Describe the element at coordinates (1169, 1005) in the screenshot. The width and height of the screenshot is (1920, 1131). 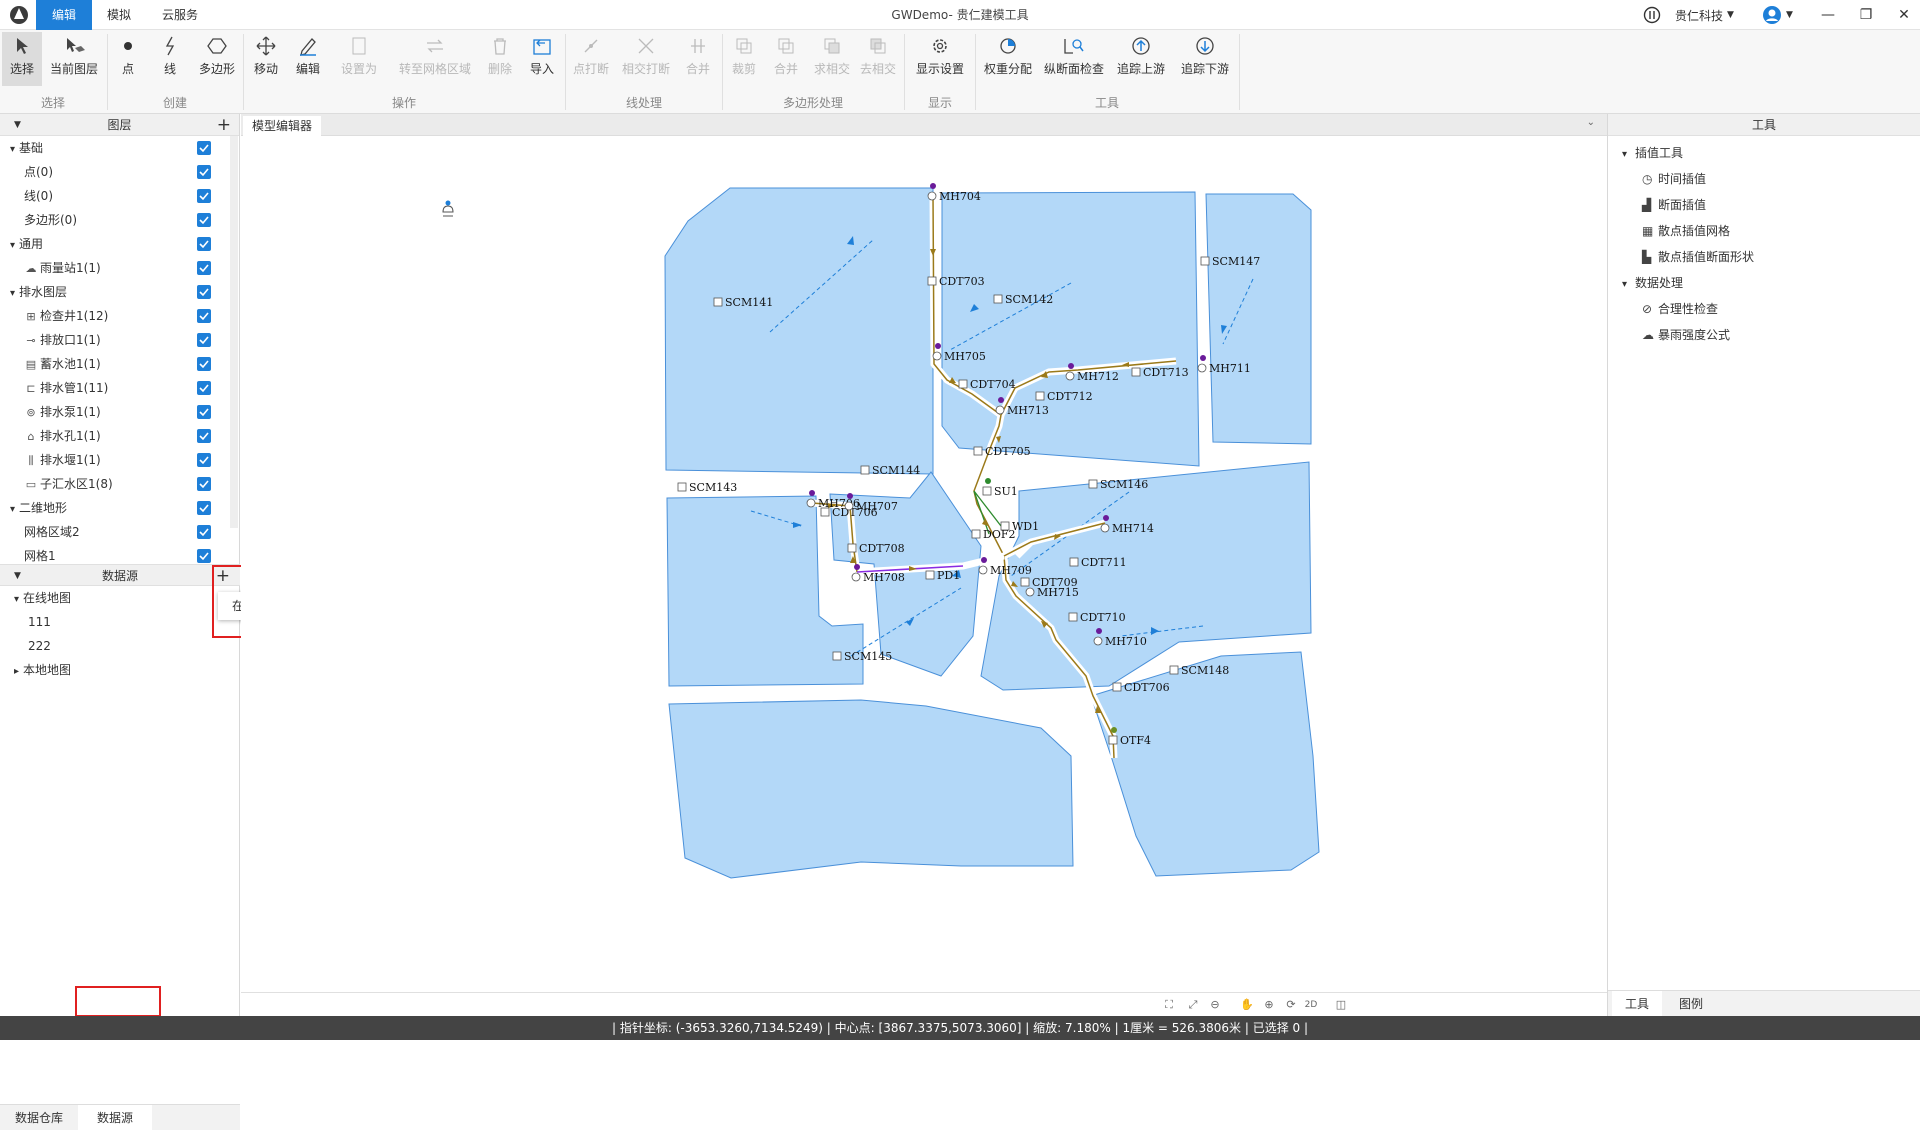
I see `fullscreen-icon: ⛶` at that location.